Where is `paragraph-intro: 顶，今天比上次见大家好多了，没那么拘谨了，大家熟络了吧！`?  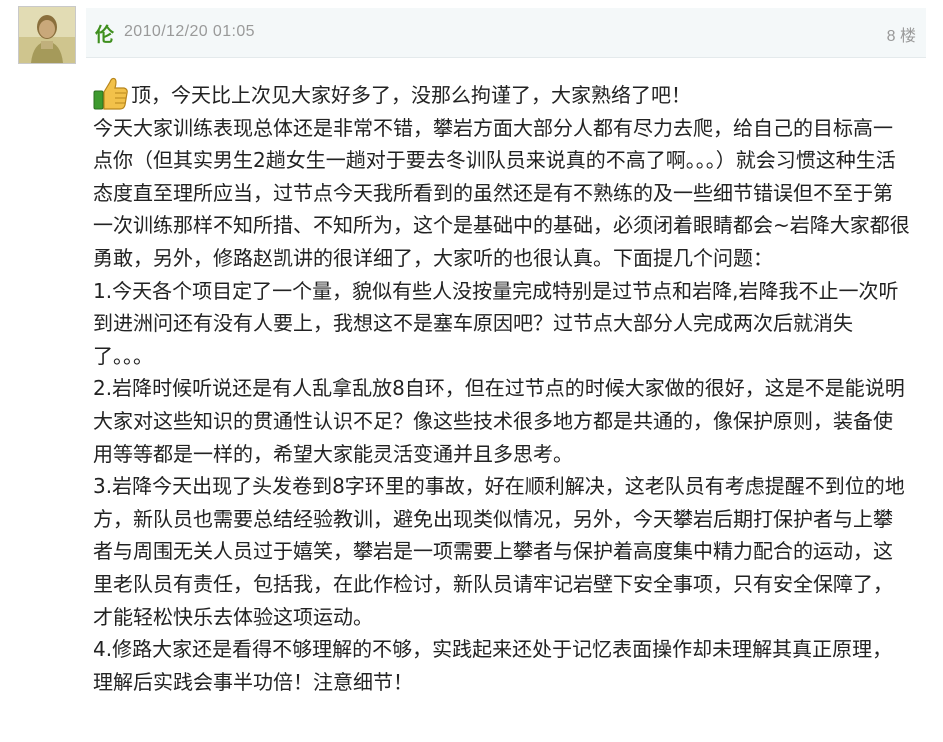
paragraph-intro: 顶，今天比上次见大家好多了，没那么拘谨了，大家熟络了吧！ is located at coordinates (502, 94).